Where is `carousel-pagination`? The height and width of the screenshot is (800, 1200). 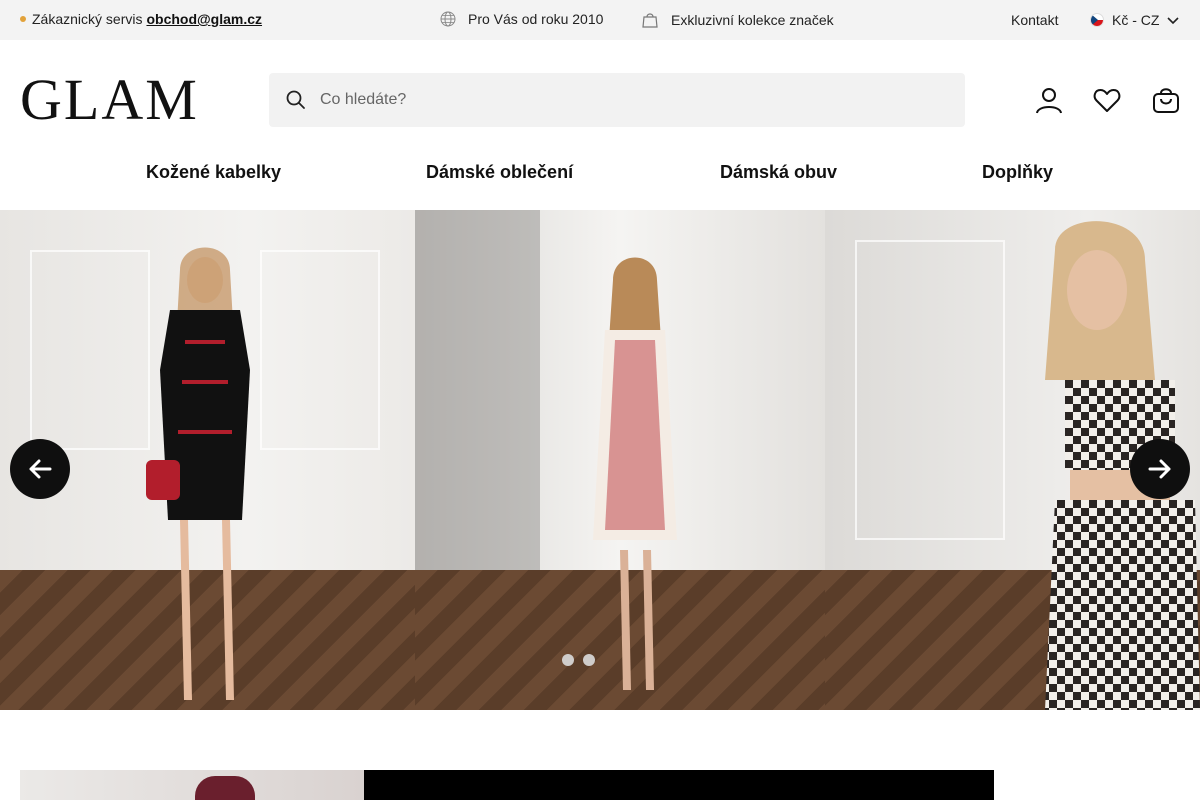
carousel-pagination is located at coordinates (578, 660).